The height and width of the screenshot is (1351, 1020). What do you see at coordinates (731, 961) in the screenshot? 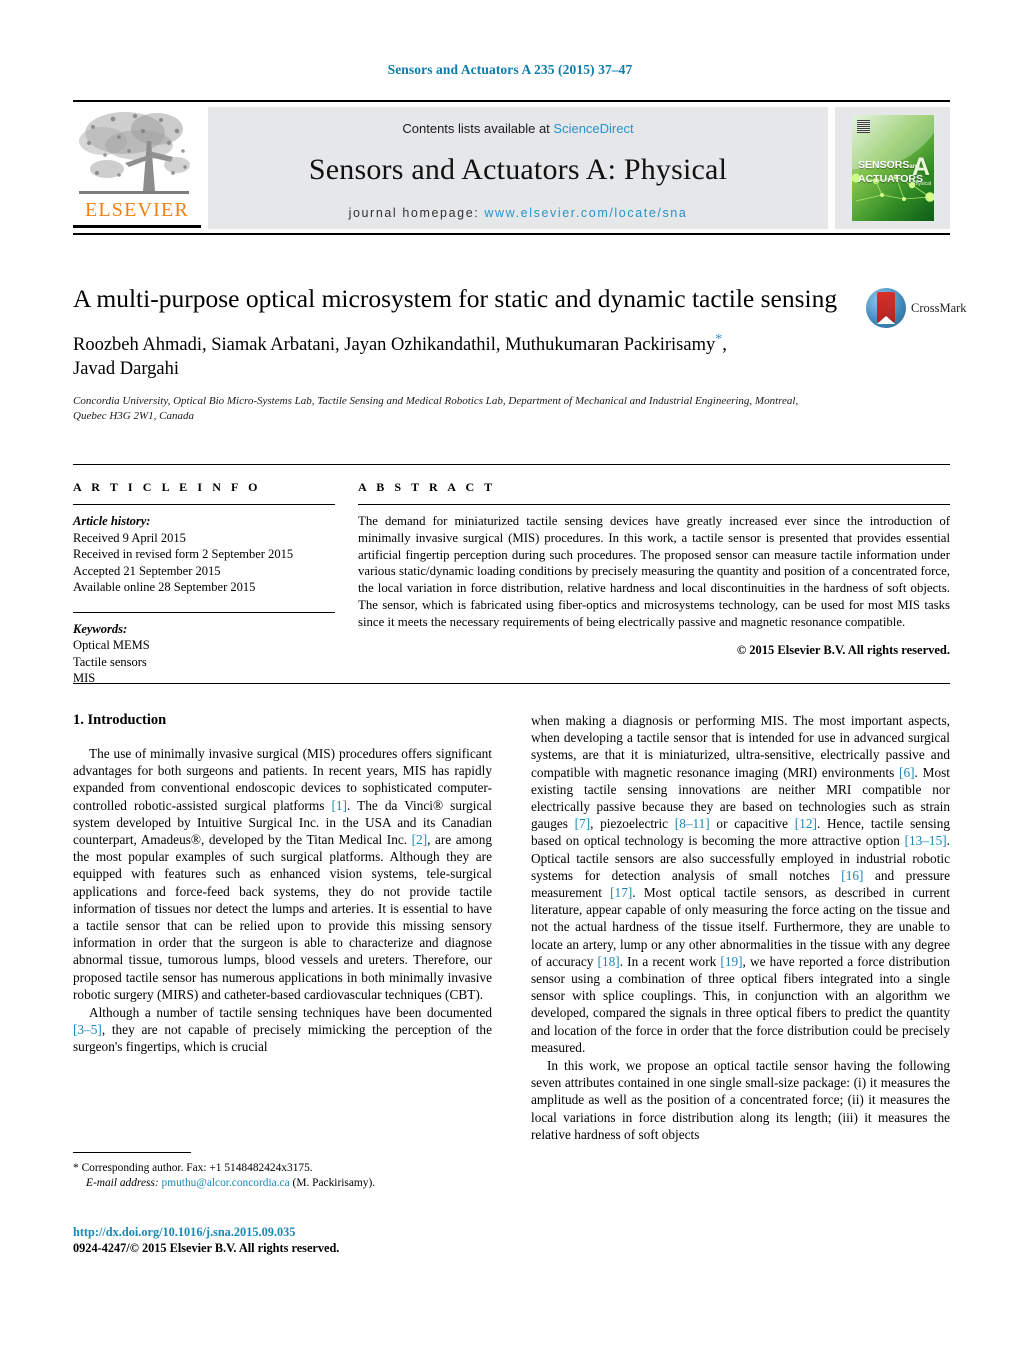
I see `citation-link: [19]` at bounding box center [731, 961].